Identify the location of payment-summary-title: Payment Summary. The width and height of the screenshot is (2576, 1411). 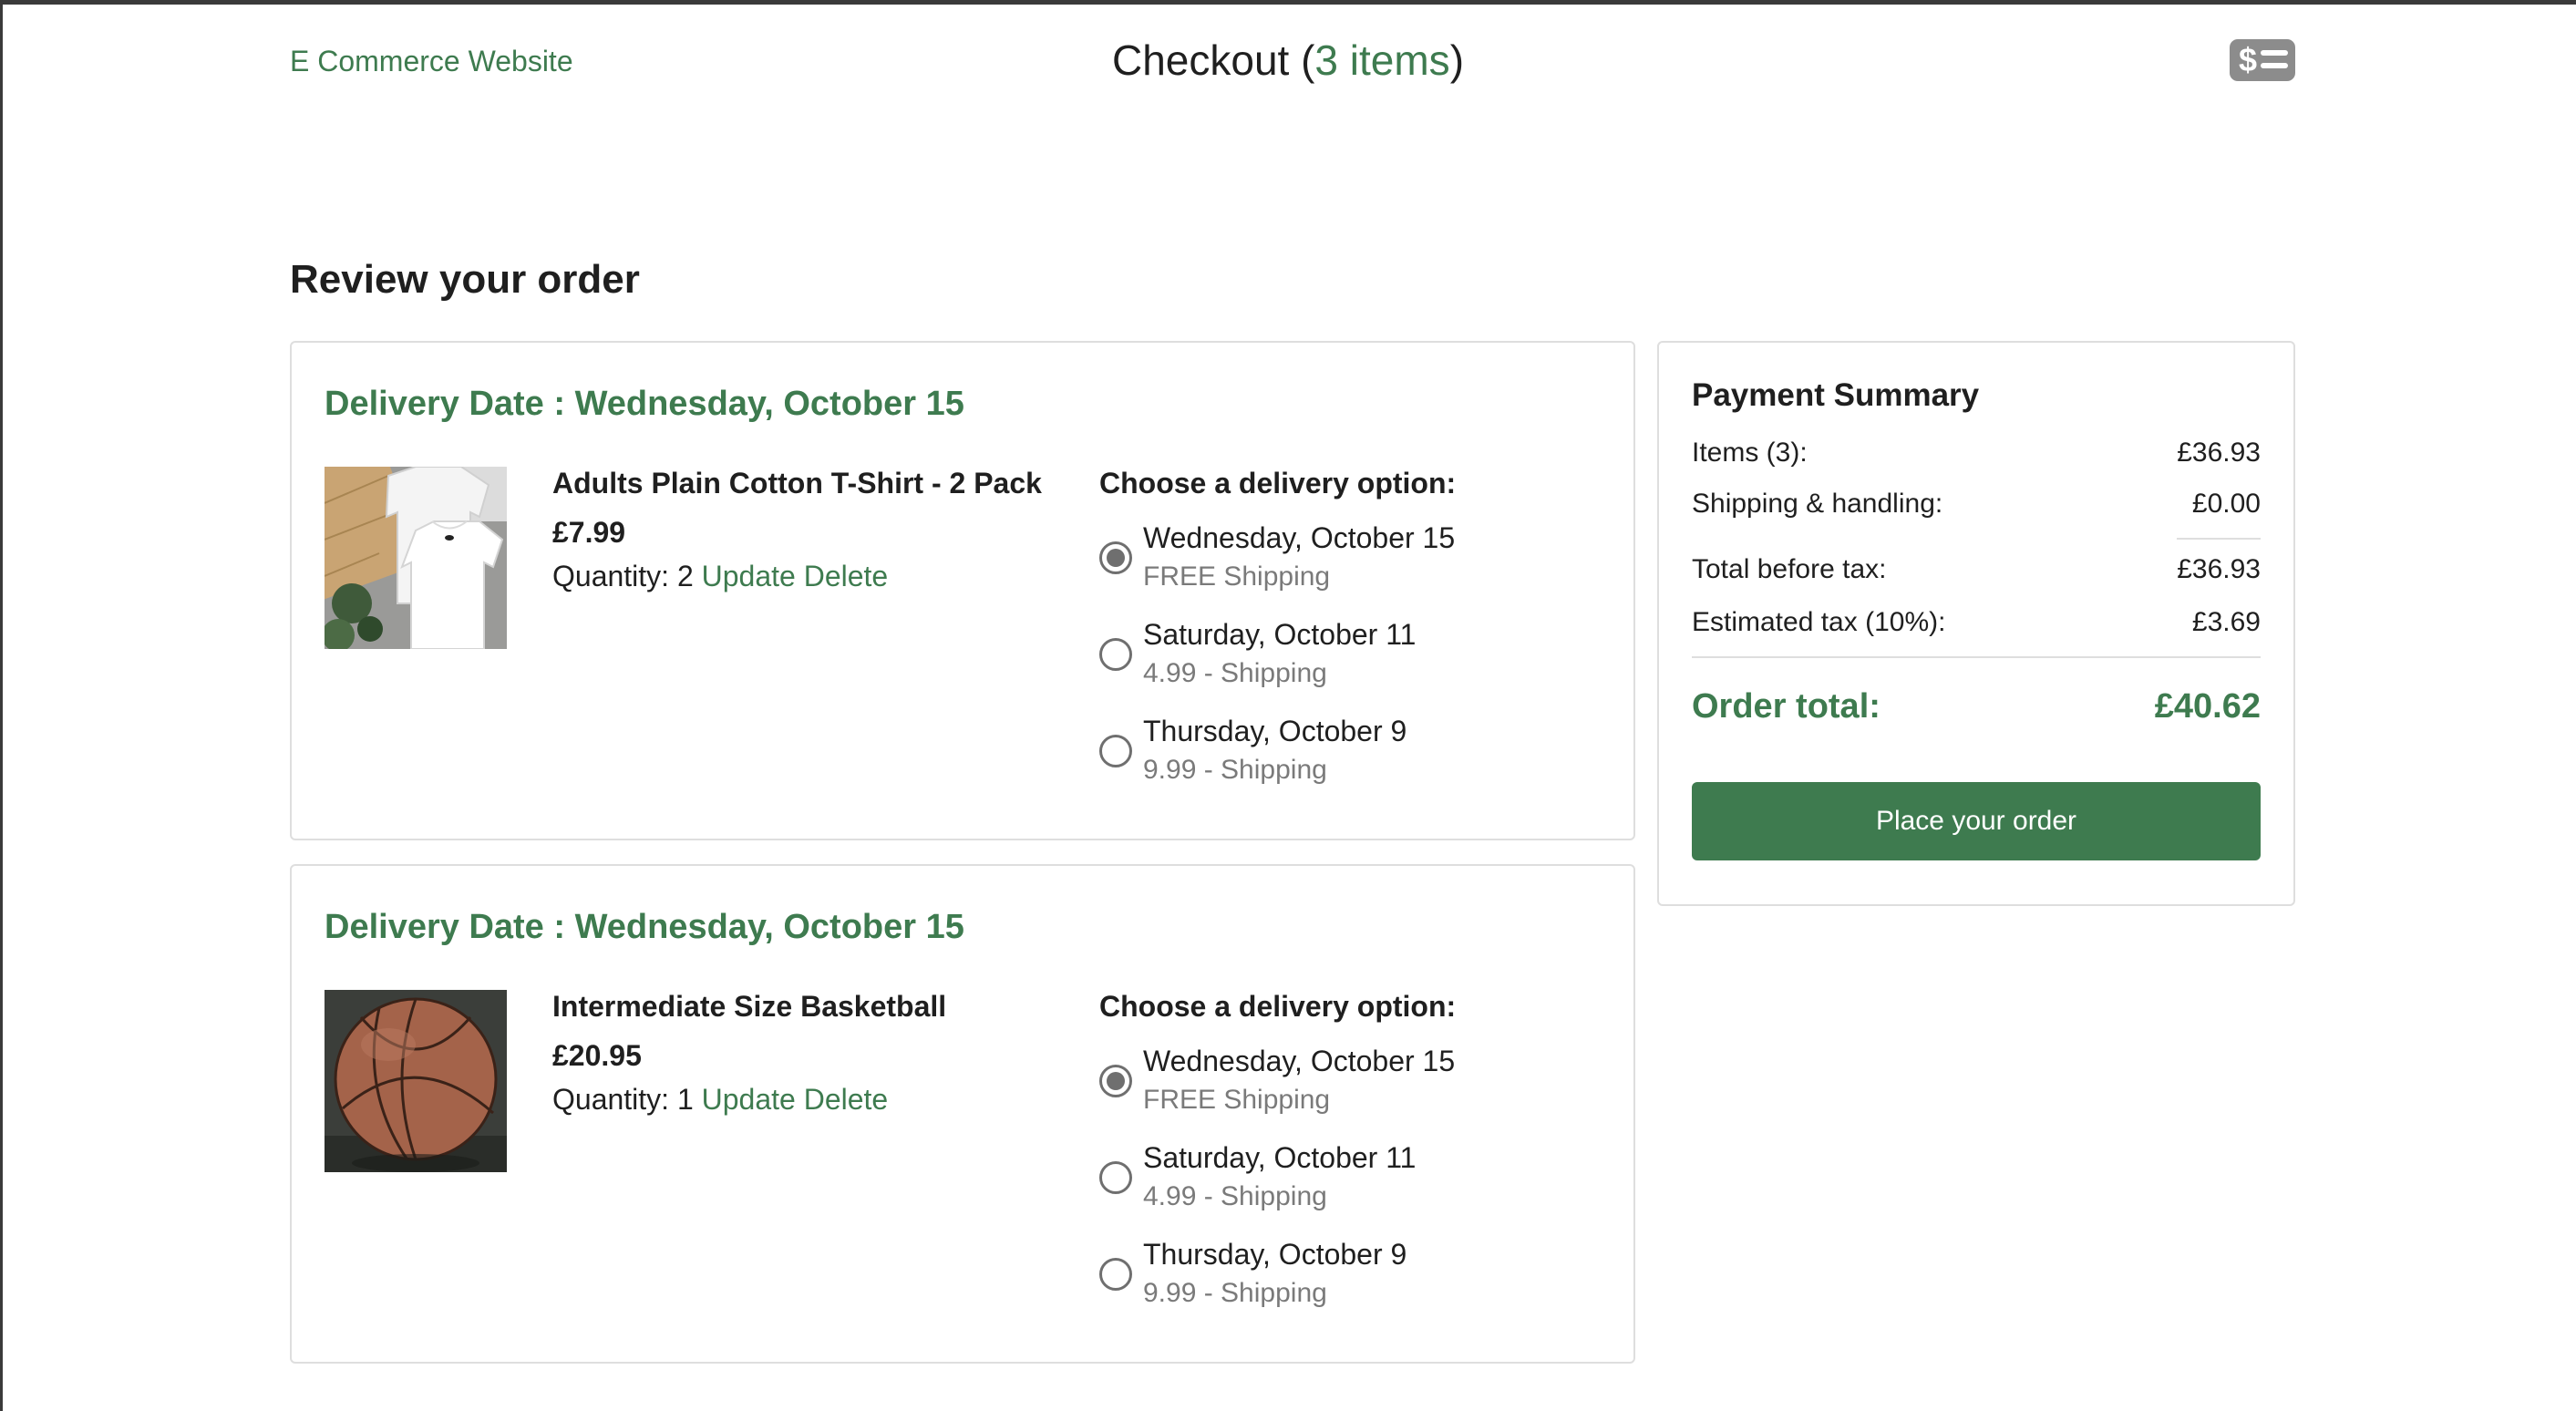
(1836, 395).